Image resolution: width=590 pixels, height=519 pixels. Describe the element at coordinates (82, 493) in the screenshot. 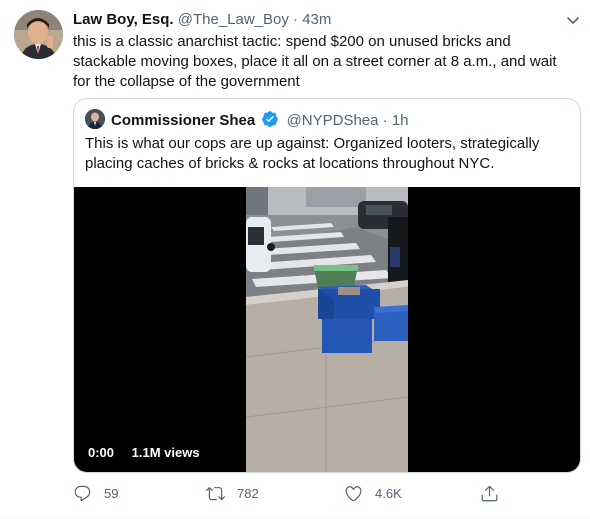

I see `reply-icon` at that location.